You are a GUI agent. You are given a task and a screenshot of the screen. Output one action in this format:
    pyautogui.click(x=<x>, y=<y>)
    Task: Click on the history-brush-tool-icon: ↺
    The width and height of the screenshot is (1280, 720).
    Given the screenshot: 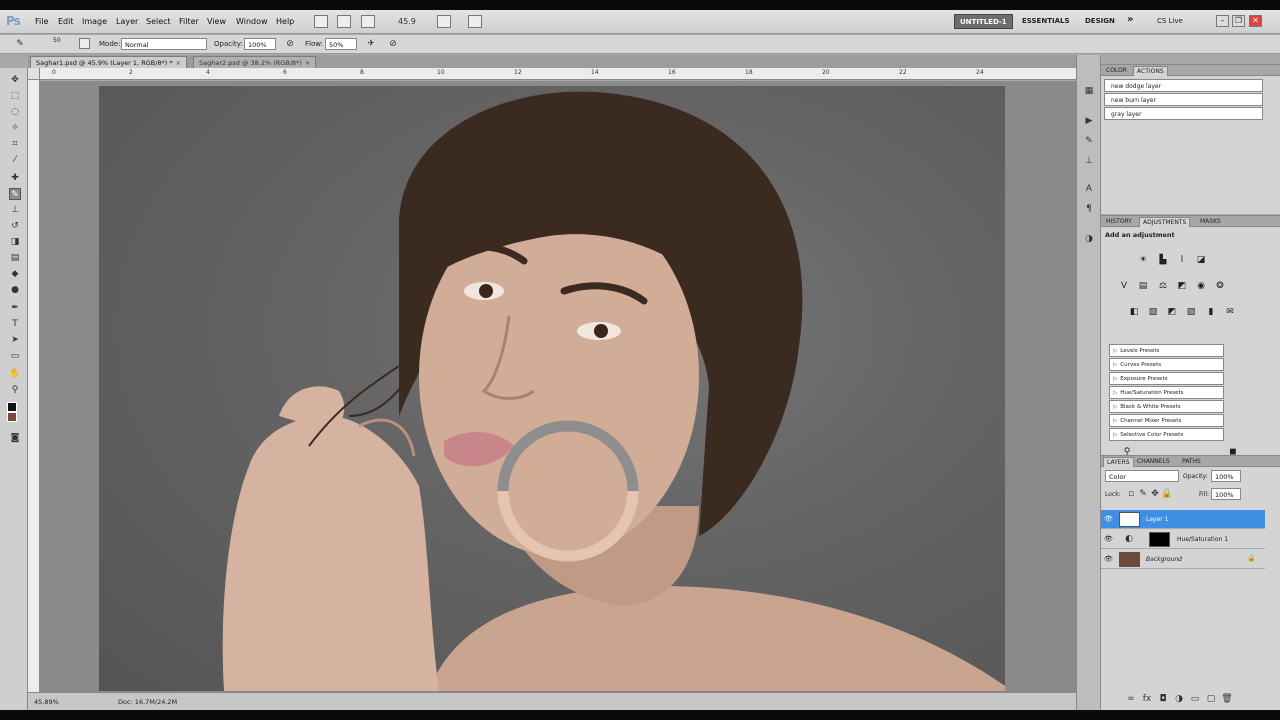 What is the action you would take?
    pyautogui.click(x=15, y=226)
    